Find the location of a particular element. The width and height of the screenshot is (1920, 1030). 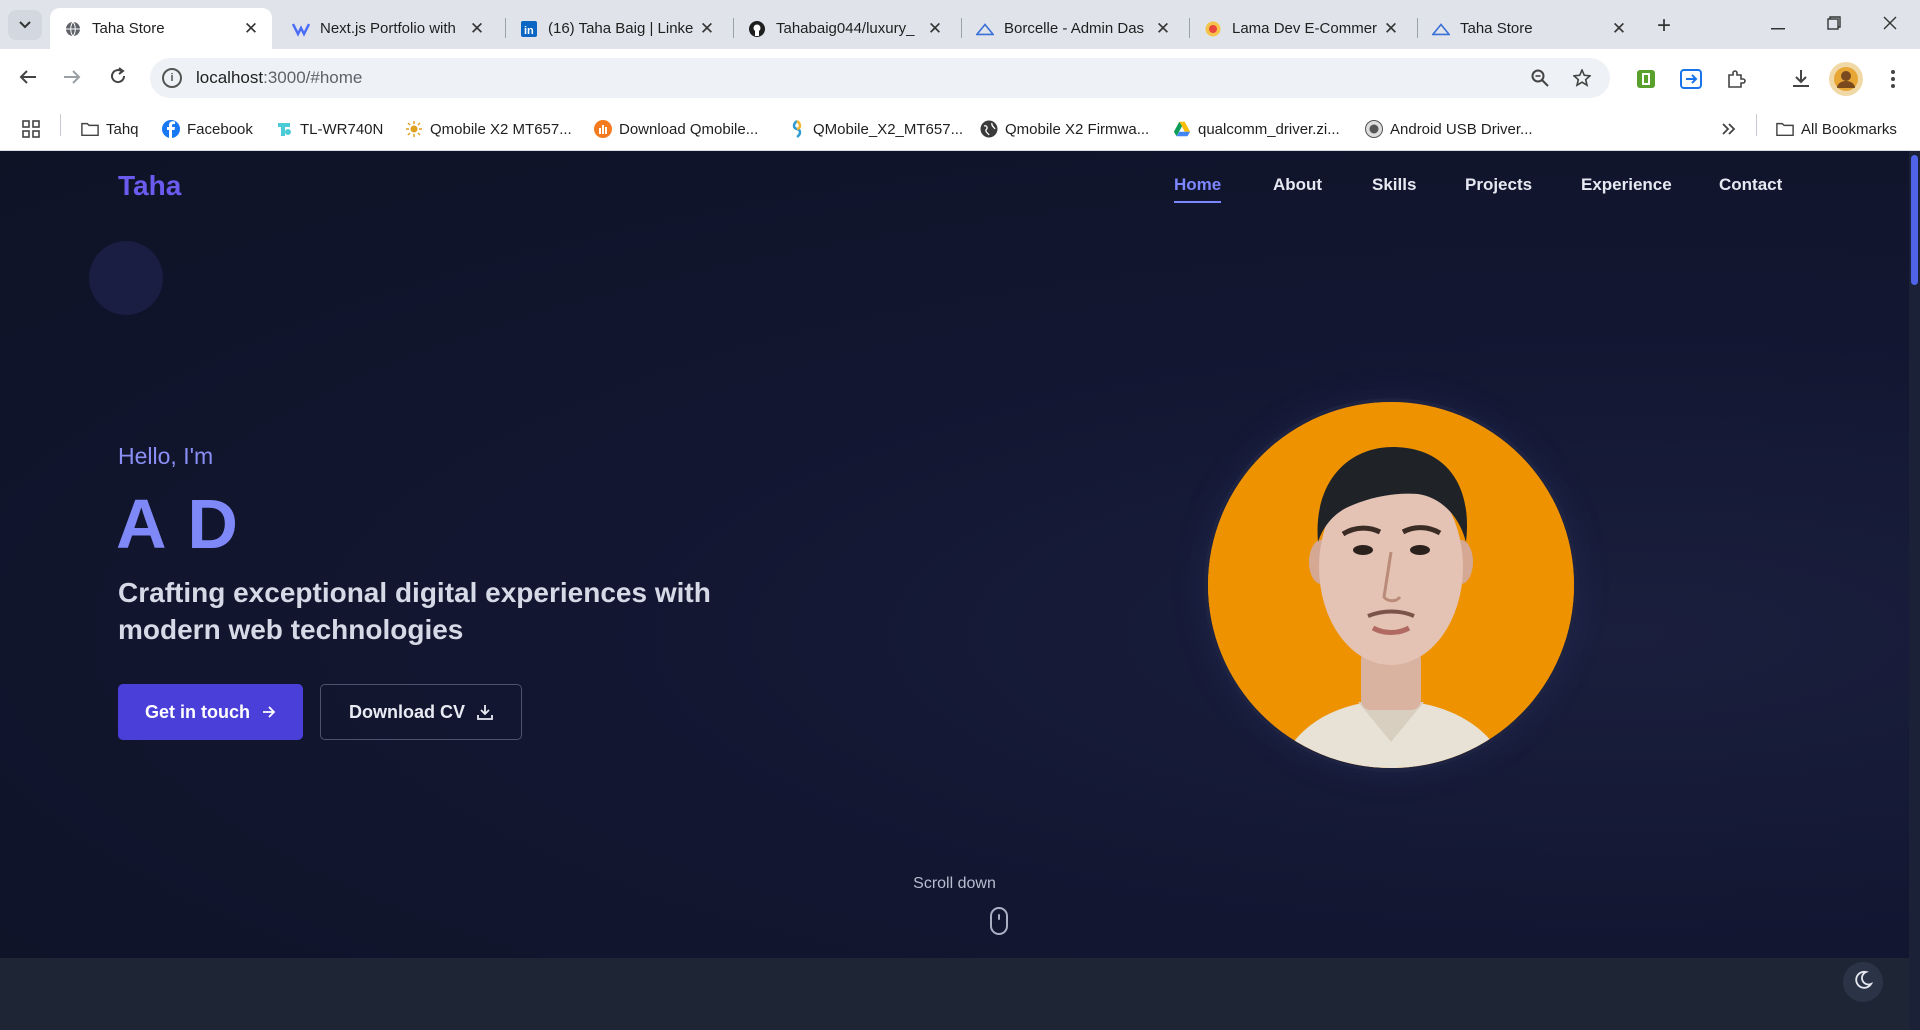

lama-icon is located at coordinates (1213, 29).